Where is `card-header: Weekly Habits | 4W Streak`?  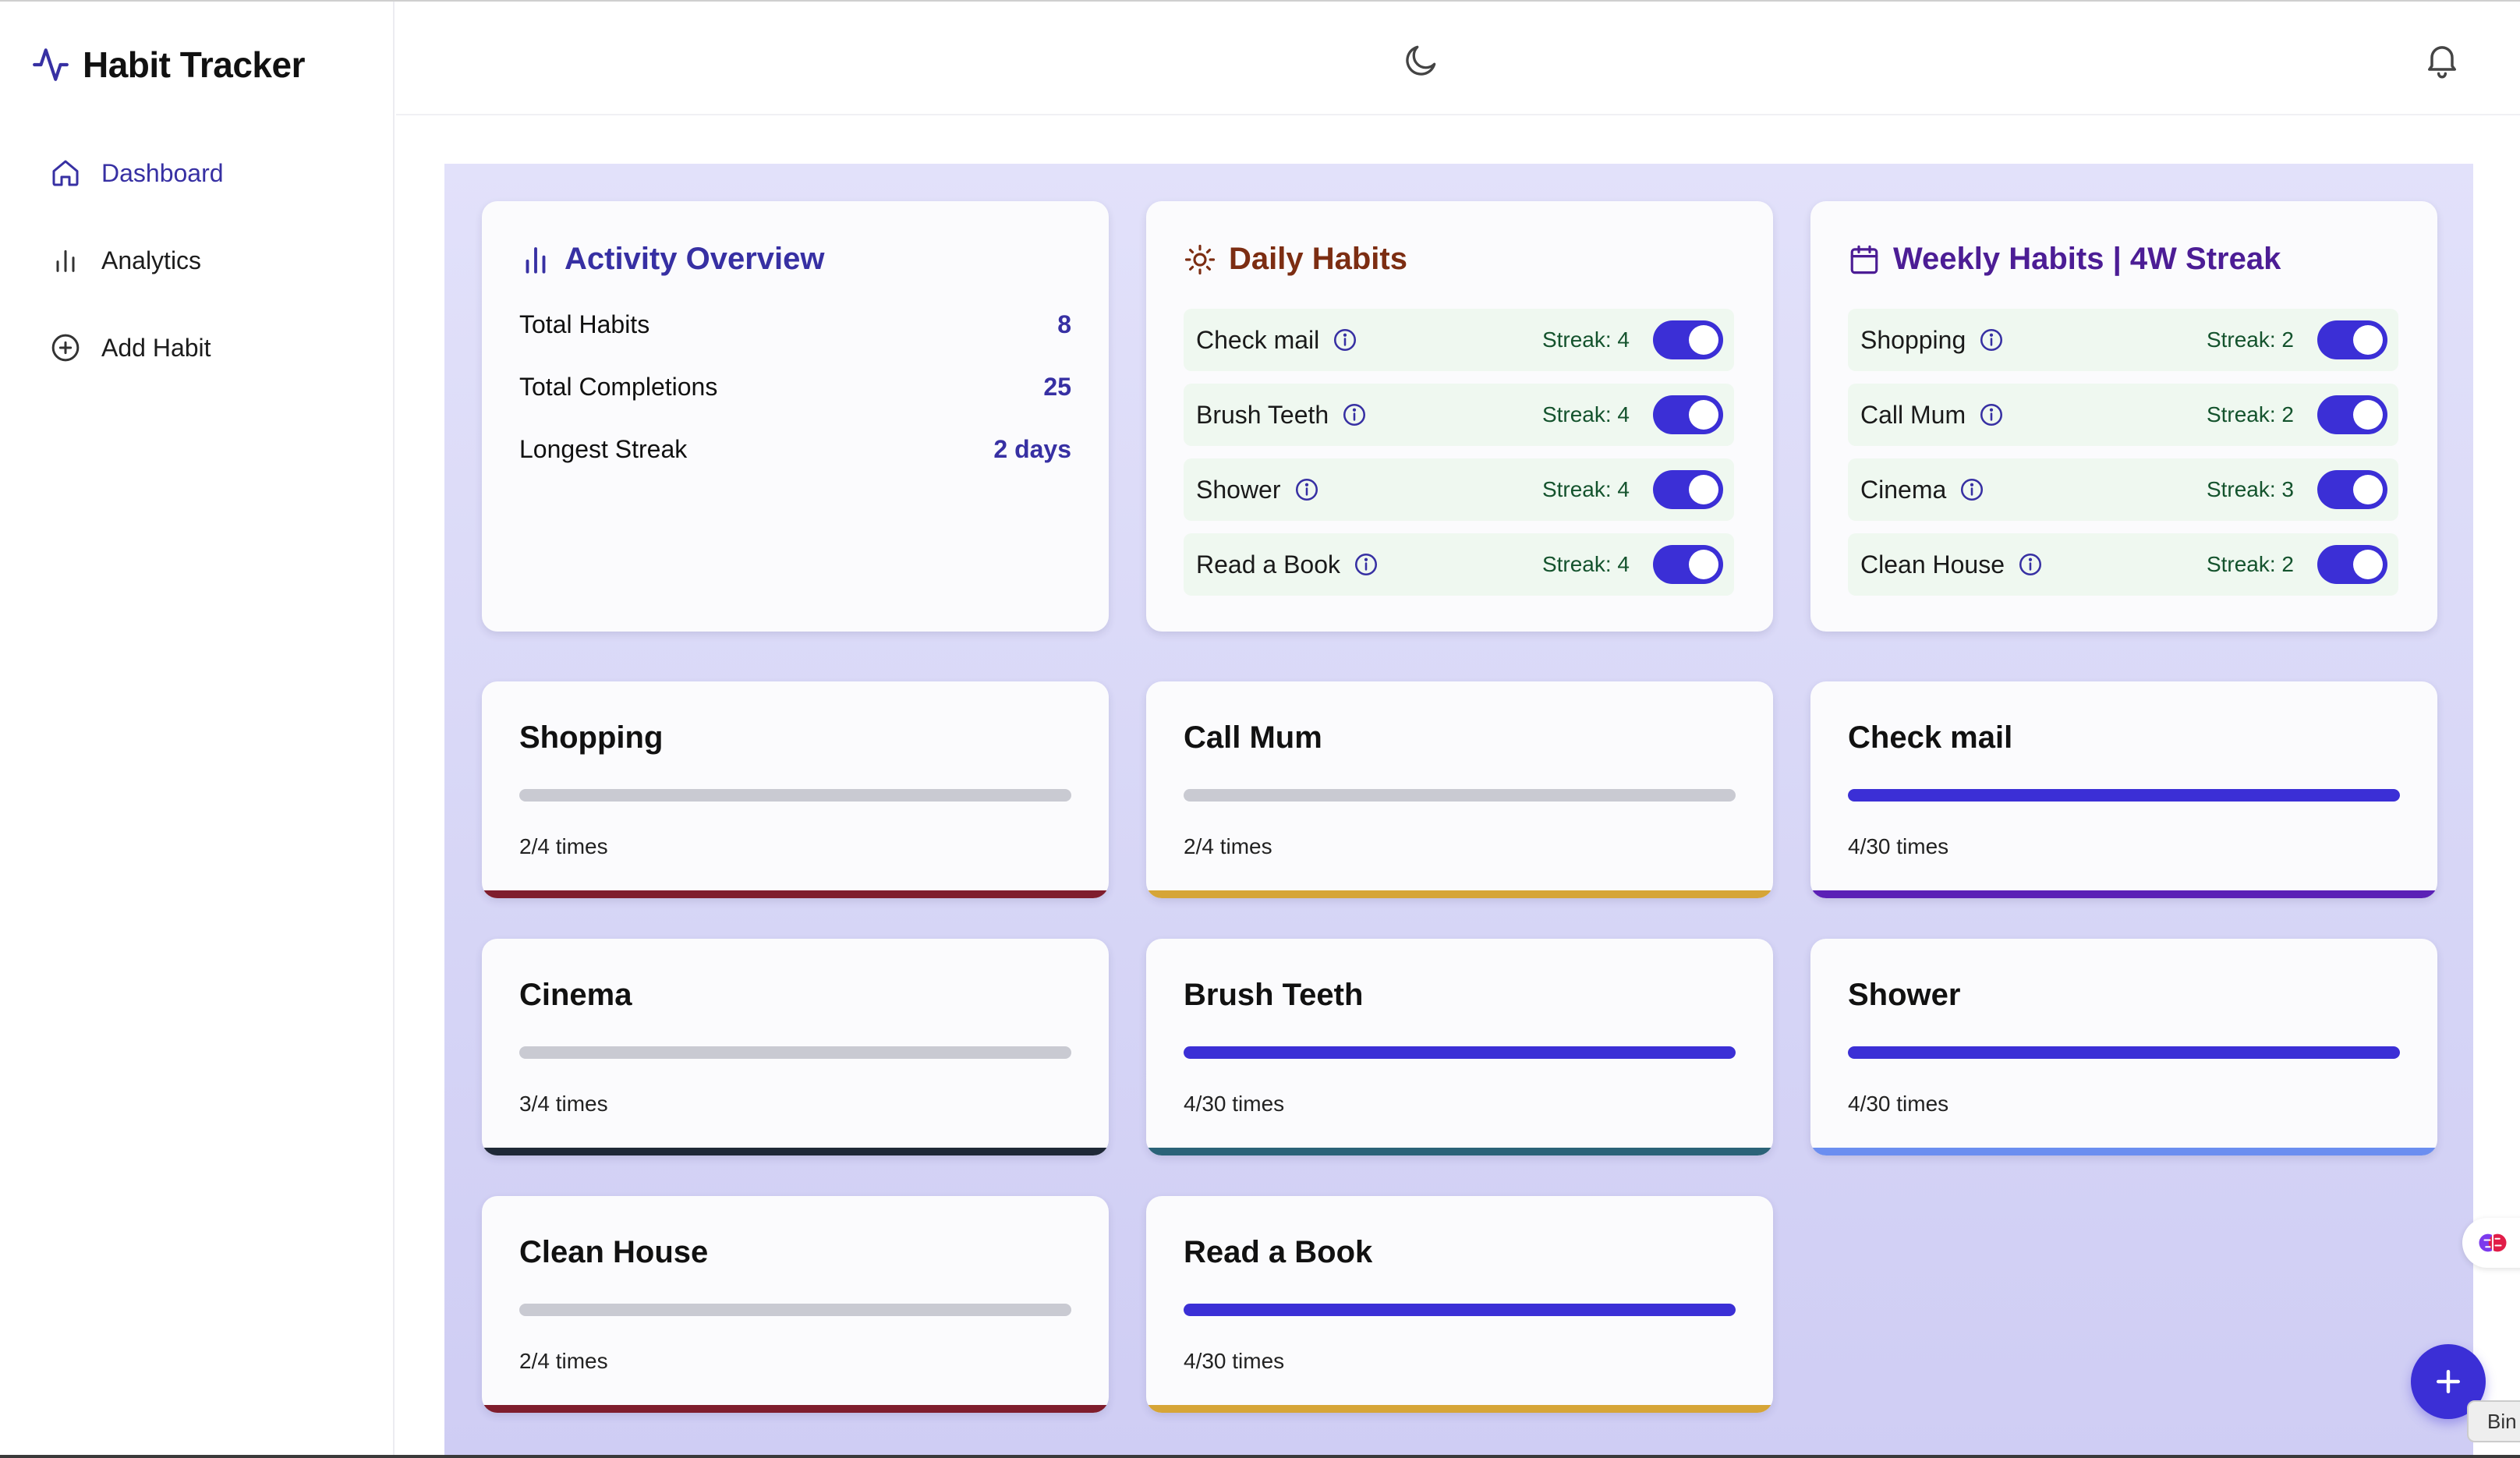 card-header: Weekly Habits | 4W Streak is located at coordinates (2064, 259).